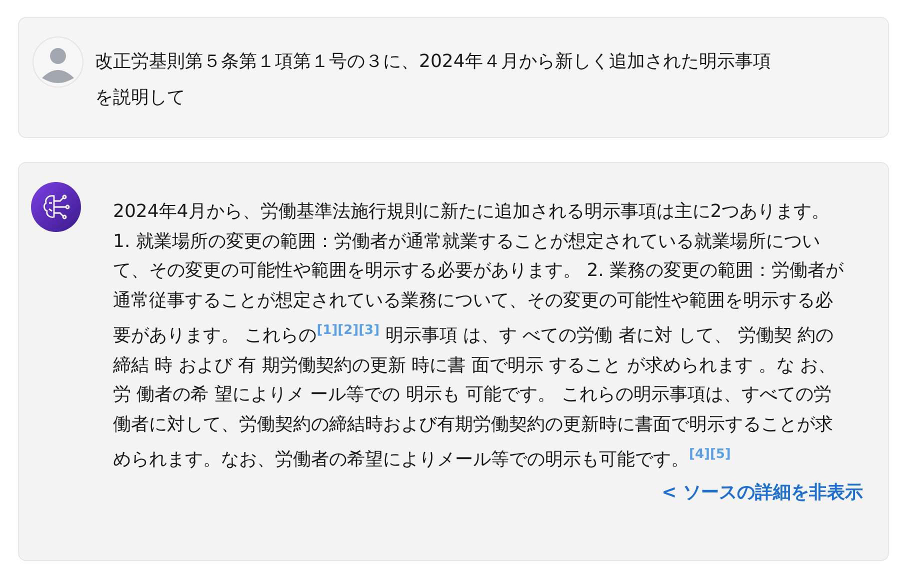  What do you see at coordinates (720, 454) in the screenshot?
I see `citation-link: [5]` at bounding box center [720, 454].